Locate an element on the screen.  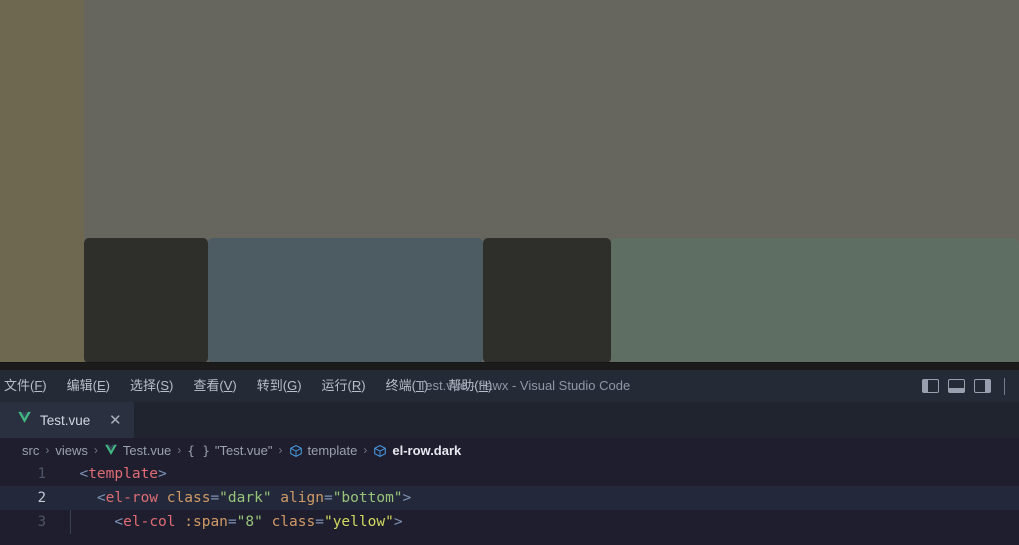
tab-test-vue: Test.vue ✕ is located at coordinates (67, 420).